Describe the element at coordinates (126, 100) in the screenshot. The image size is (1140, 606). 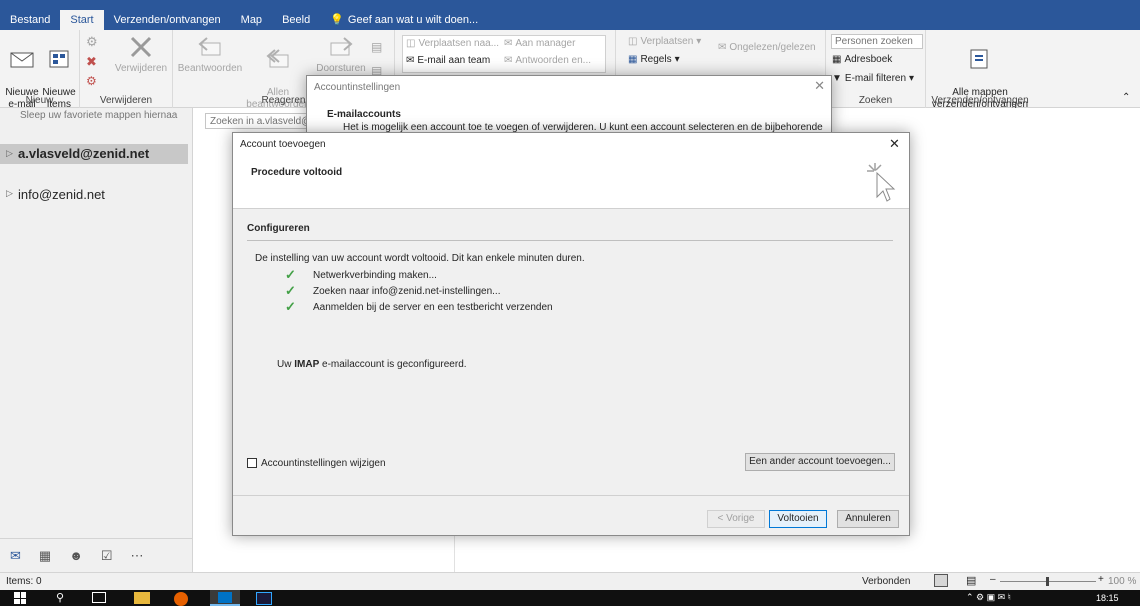
I see `group-delete-label: Verwijderen` at that location.